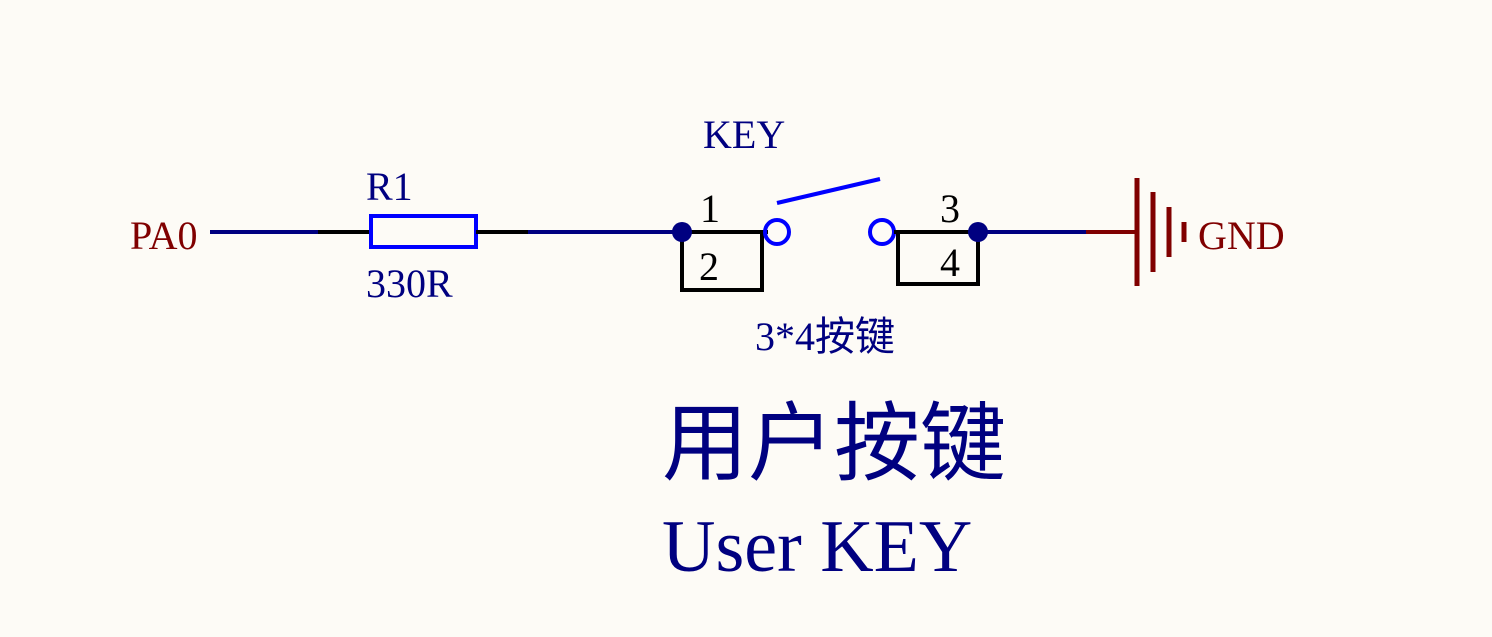 The image size is (1492, 637). What do you see at coordinates (950, 208) in the screenshot?
I see `key-pin3-label: 3` at bounding box center [950, 208].